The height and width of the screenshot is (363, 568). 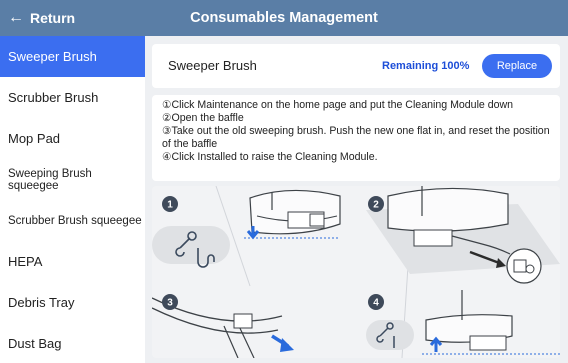 What do you see at coordinates (517, 66) in the screenshot?
I see `replace-button: Replace` at bounding box center [517, 66].